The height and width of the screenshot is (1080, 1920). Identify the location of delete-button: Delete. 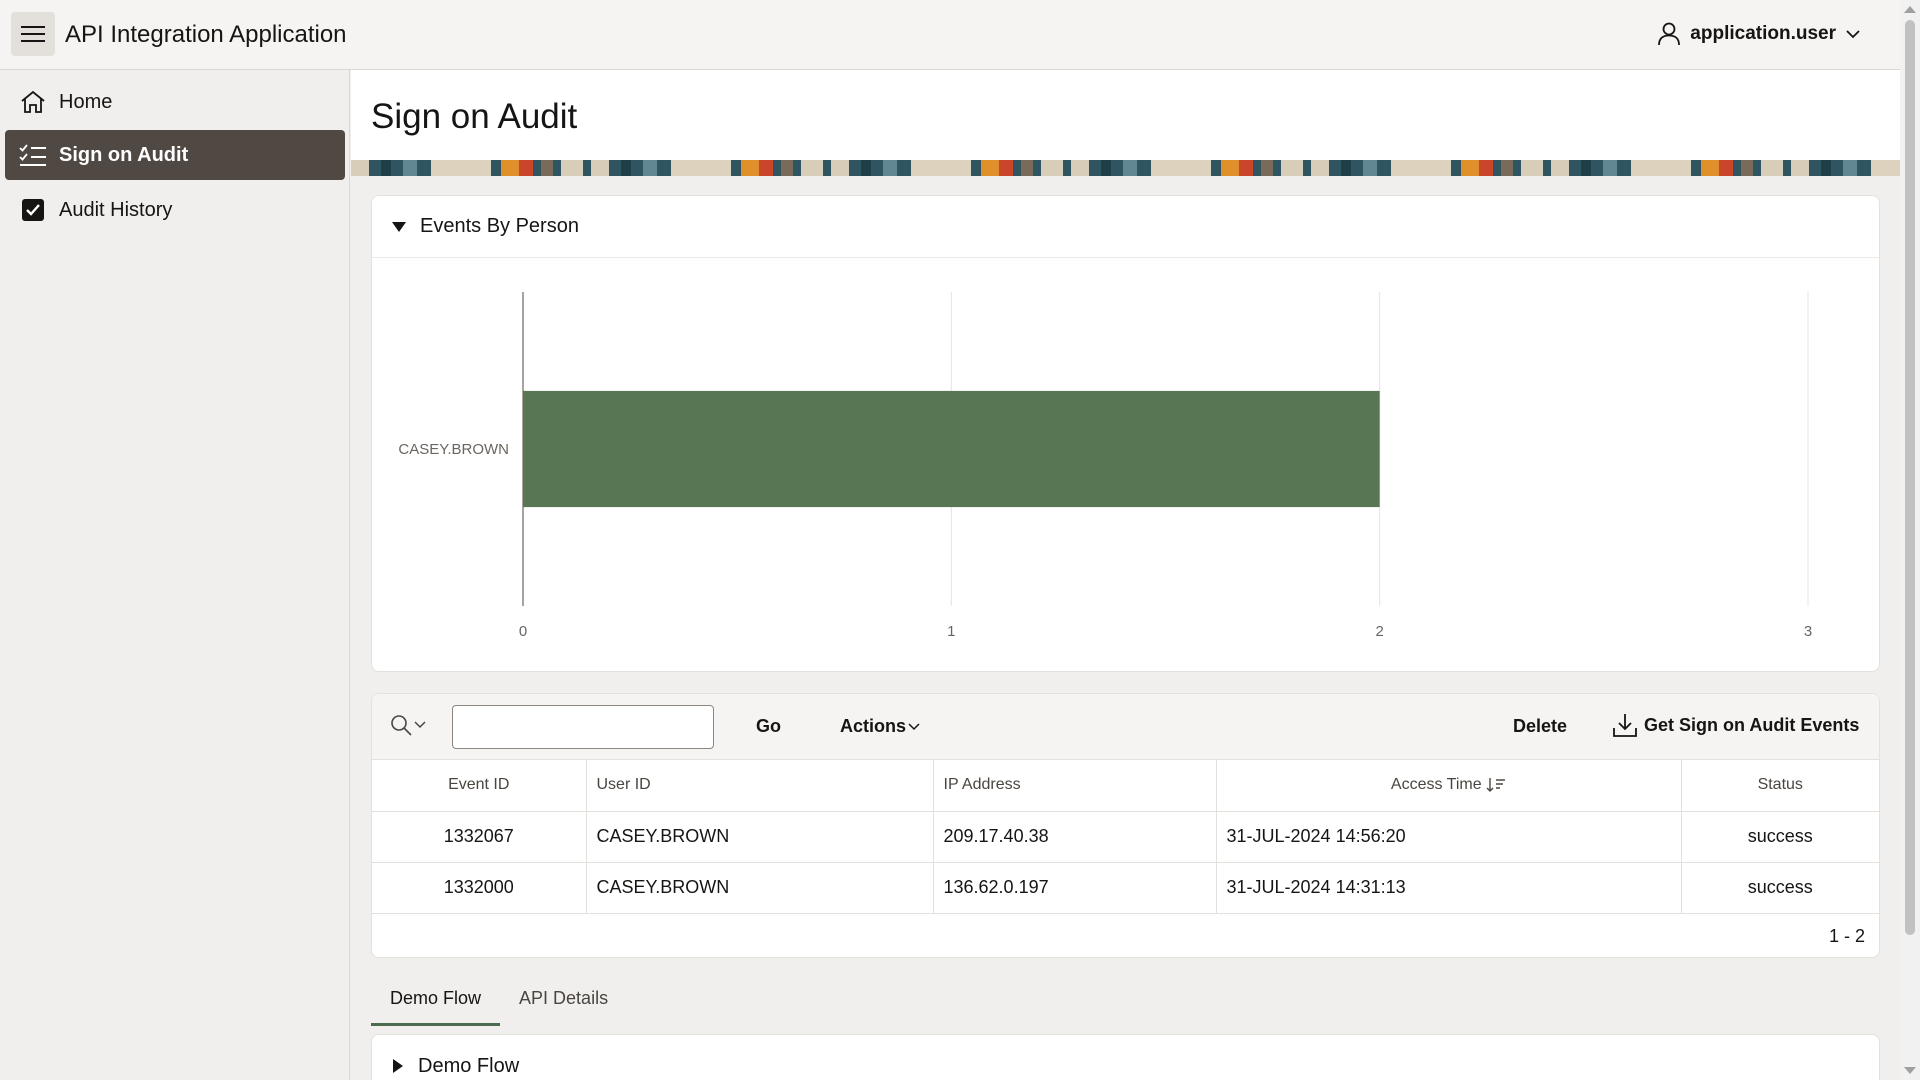
(1540, 726).